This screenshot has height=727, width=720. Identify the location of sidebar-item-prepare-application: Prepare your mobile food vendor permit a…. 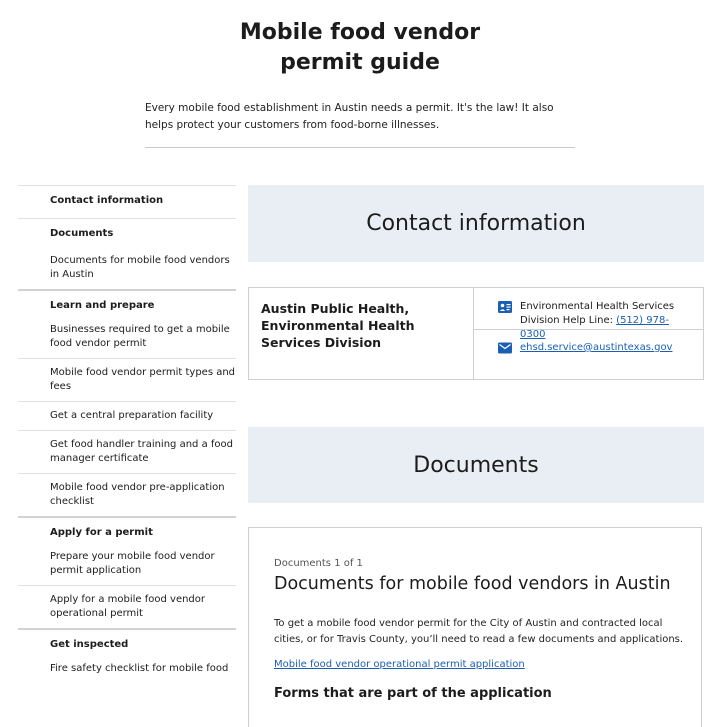
(127, 567).